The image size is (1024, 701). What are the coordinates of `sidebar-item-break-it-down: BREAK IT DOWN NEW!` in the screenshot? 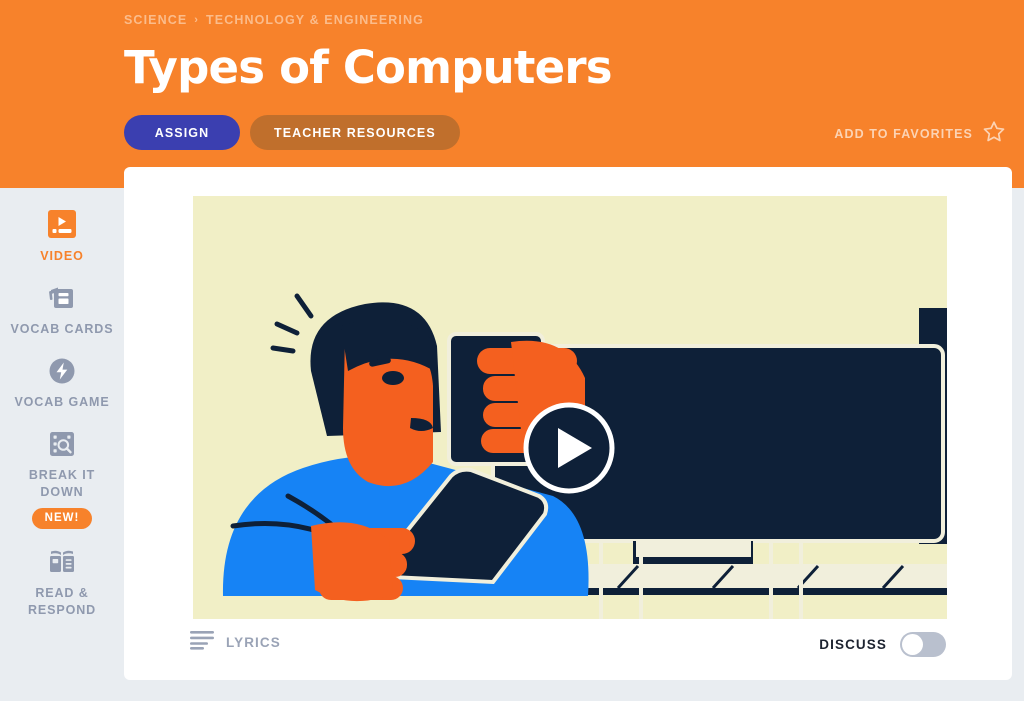 It's located at (62, 476).